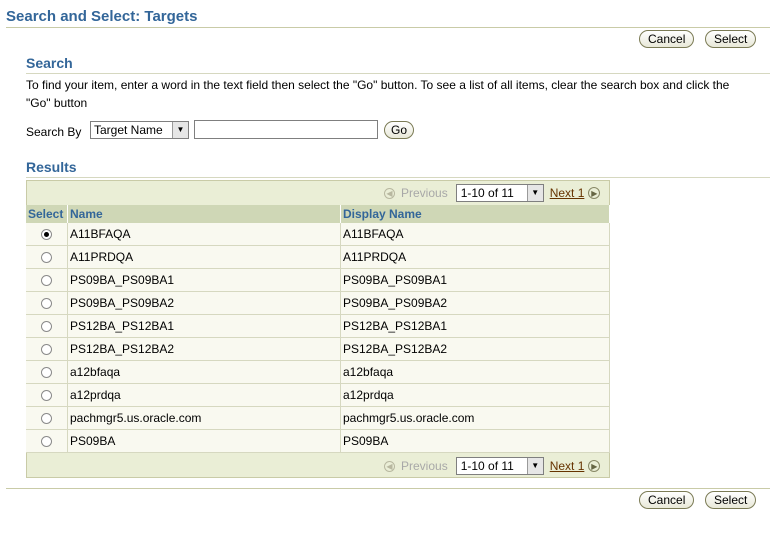  What do you see at coordinates (475, 326) in the screenshot?
I see `display-name-cell: PS12BA_PS12BA1` at bounding box center [475, 326].